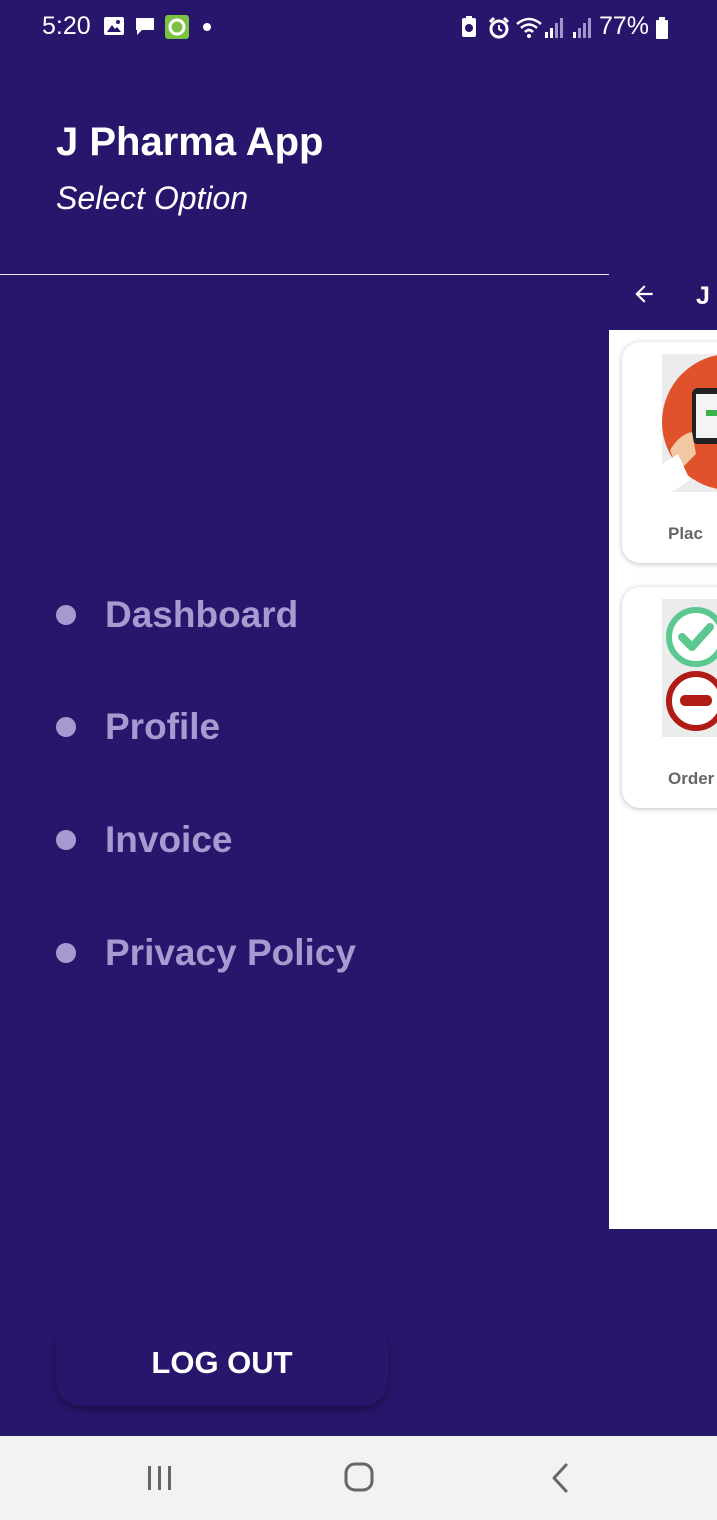  Describe the element at coordinates (66, 26) in the screenshot. I see `status-time: 5:20` at that location.